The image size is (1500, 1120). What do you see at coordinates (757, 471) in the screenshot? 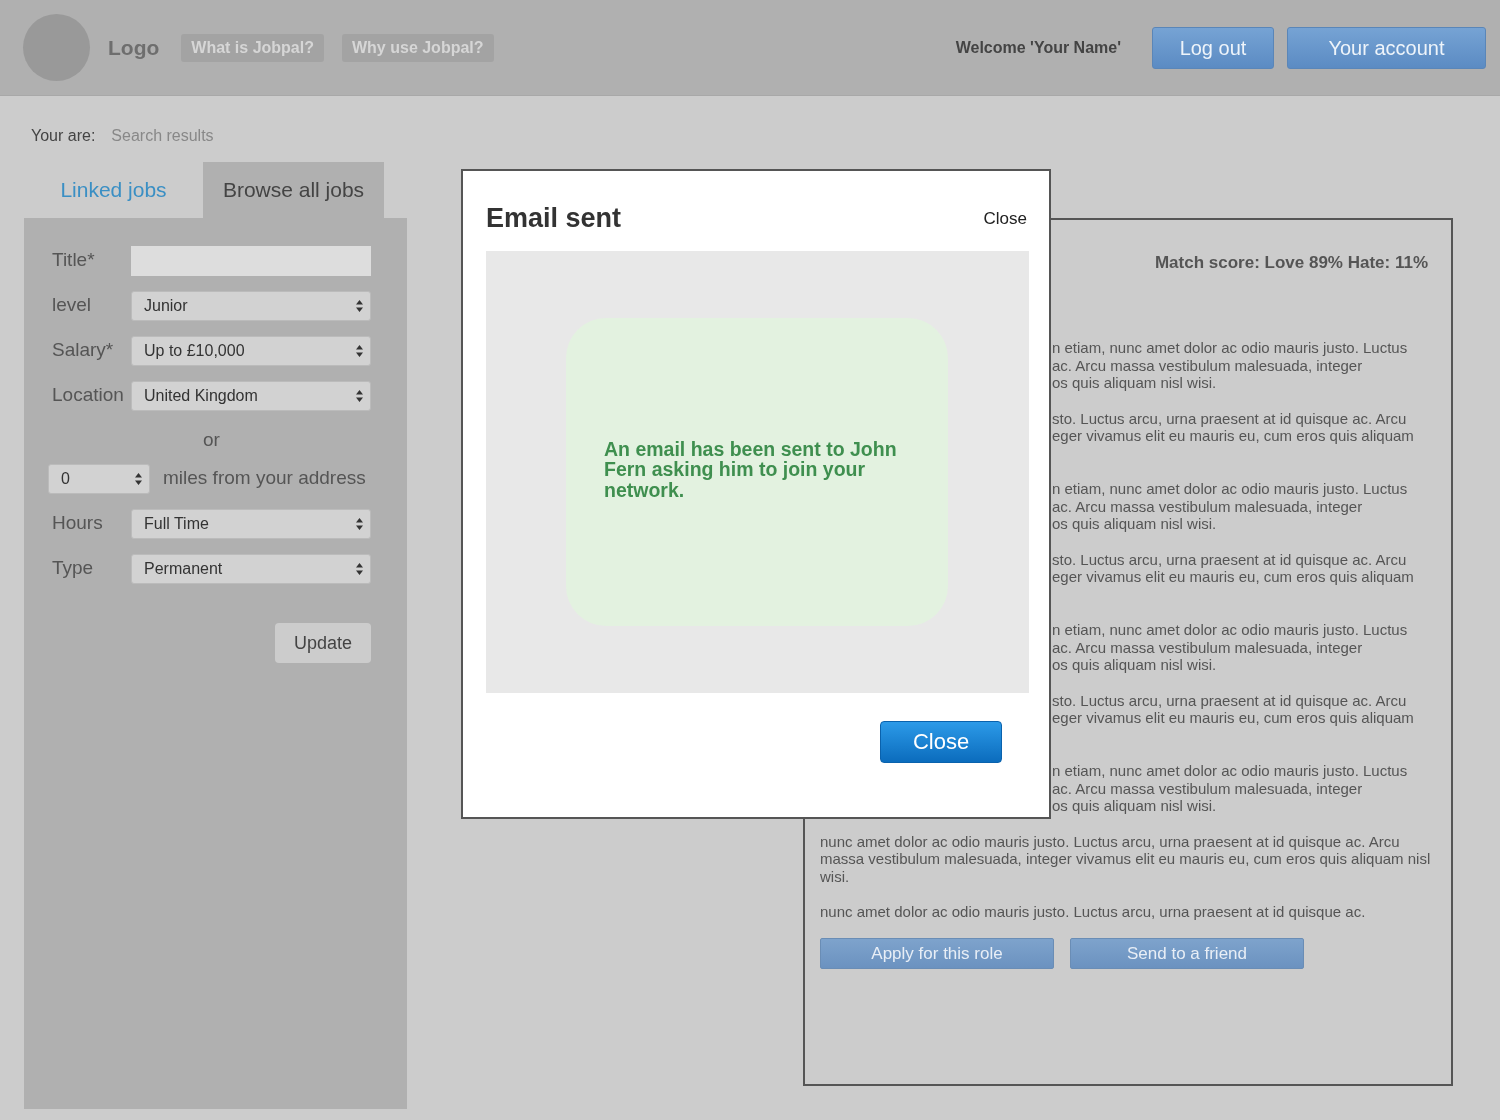
I see `success-message: An email has been sent to John Fern asking him to join your network.` at bounding box center [757, 471].